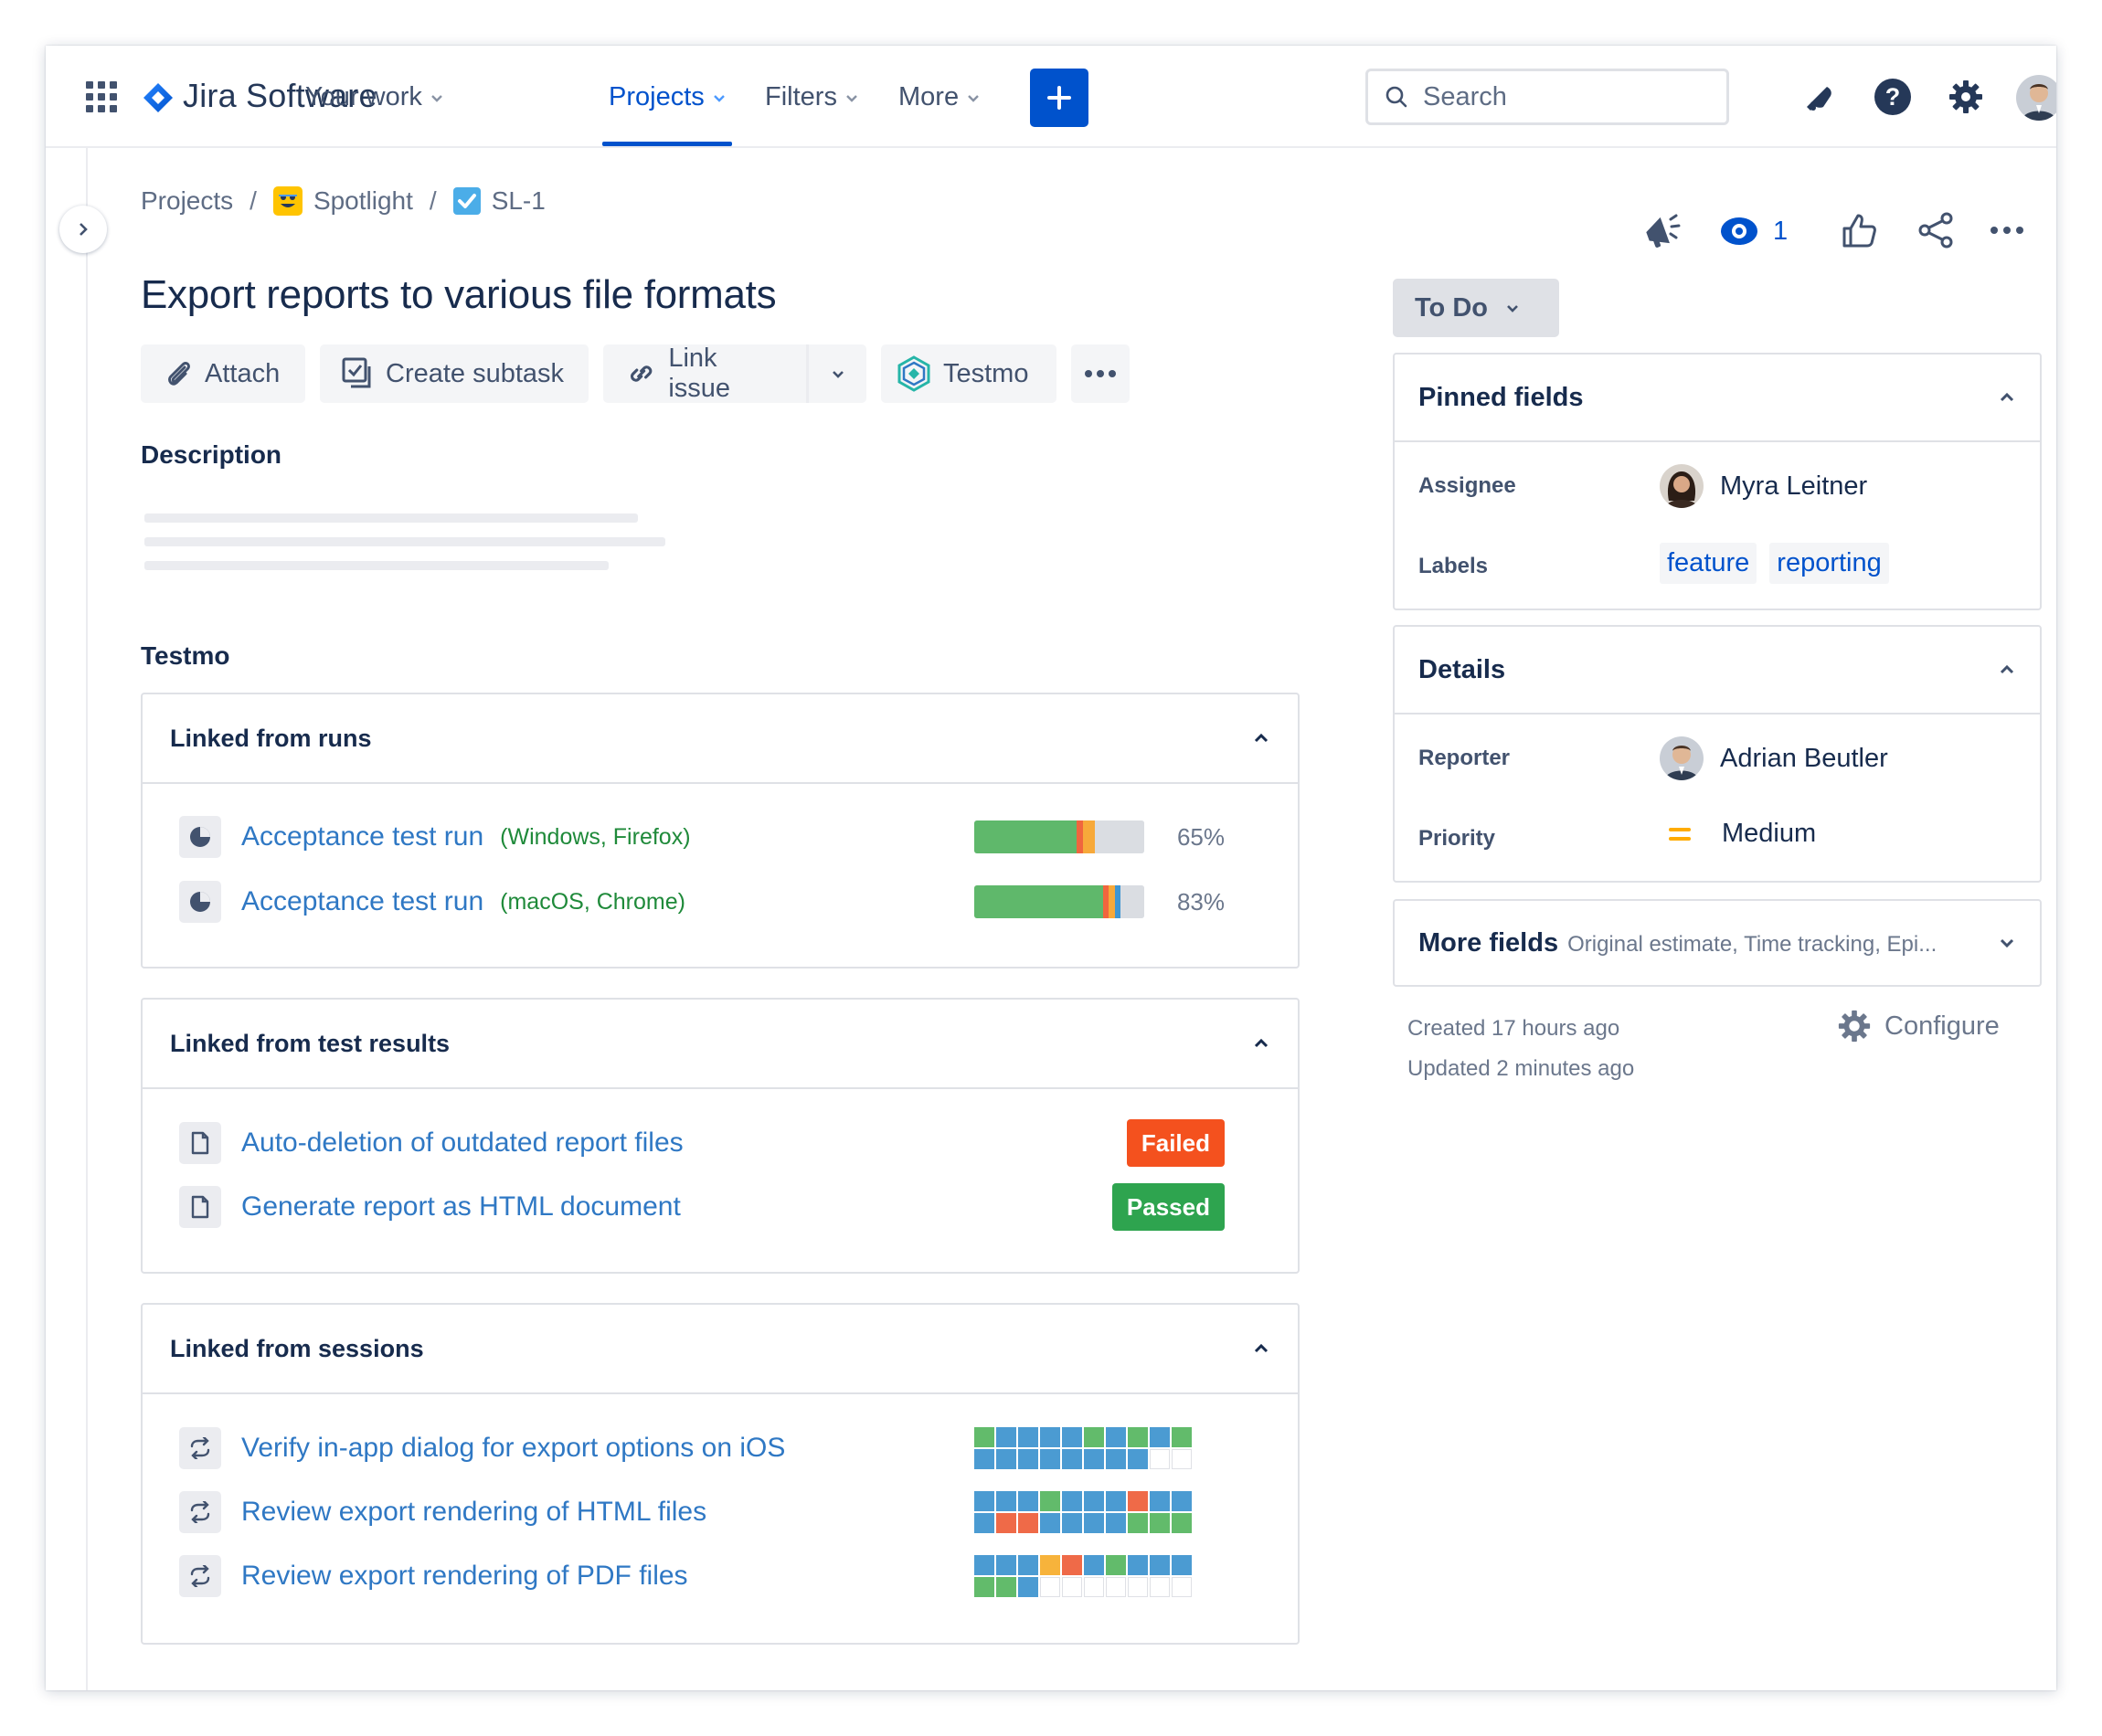  Describe the element at coordinates (1918, 1026) in the screenshot. I see `configure-button: Configure` at that location.